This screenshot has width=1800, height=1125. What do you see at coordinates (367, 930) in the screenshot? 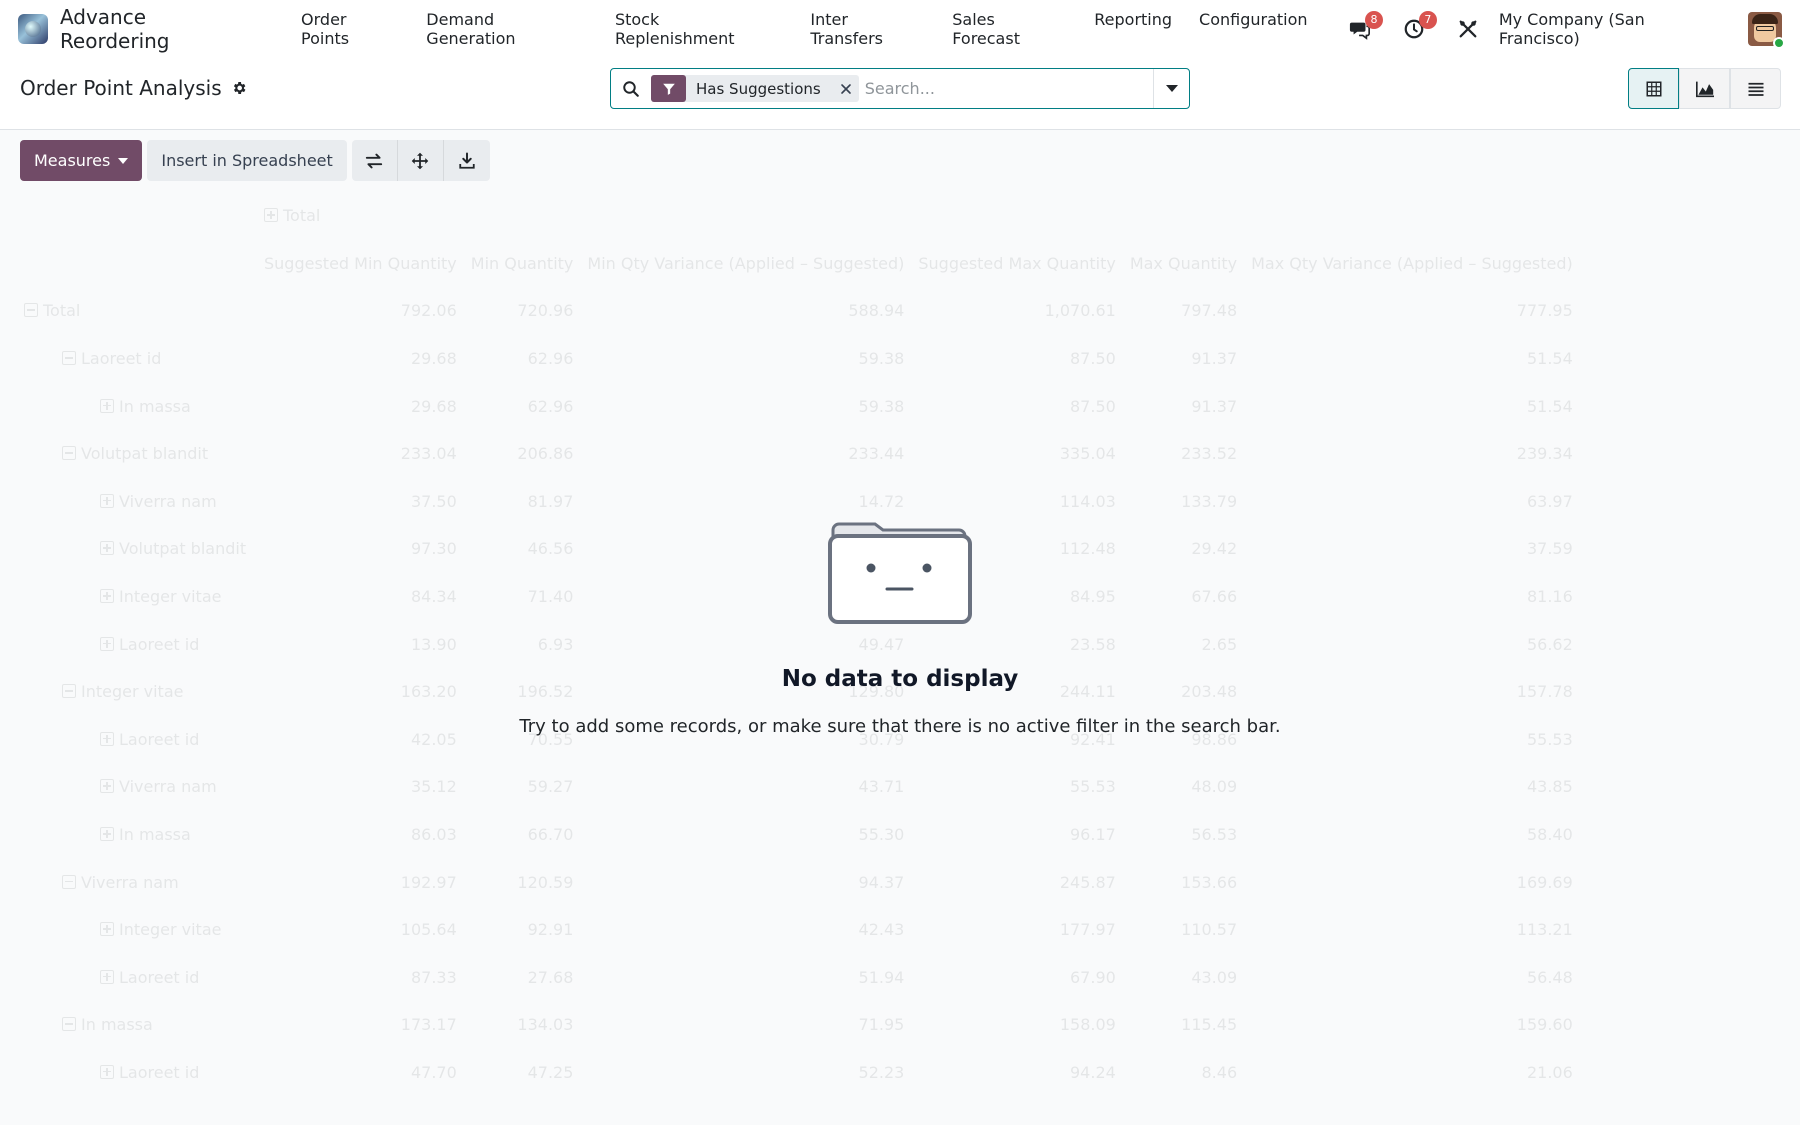
I see `pivot-cell: 105.64` at bounding box center [367, 930].